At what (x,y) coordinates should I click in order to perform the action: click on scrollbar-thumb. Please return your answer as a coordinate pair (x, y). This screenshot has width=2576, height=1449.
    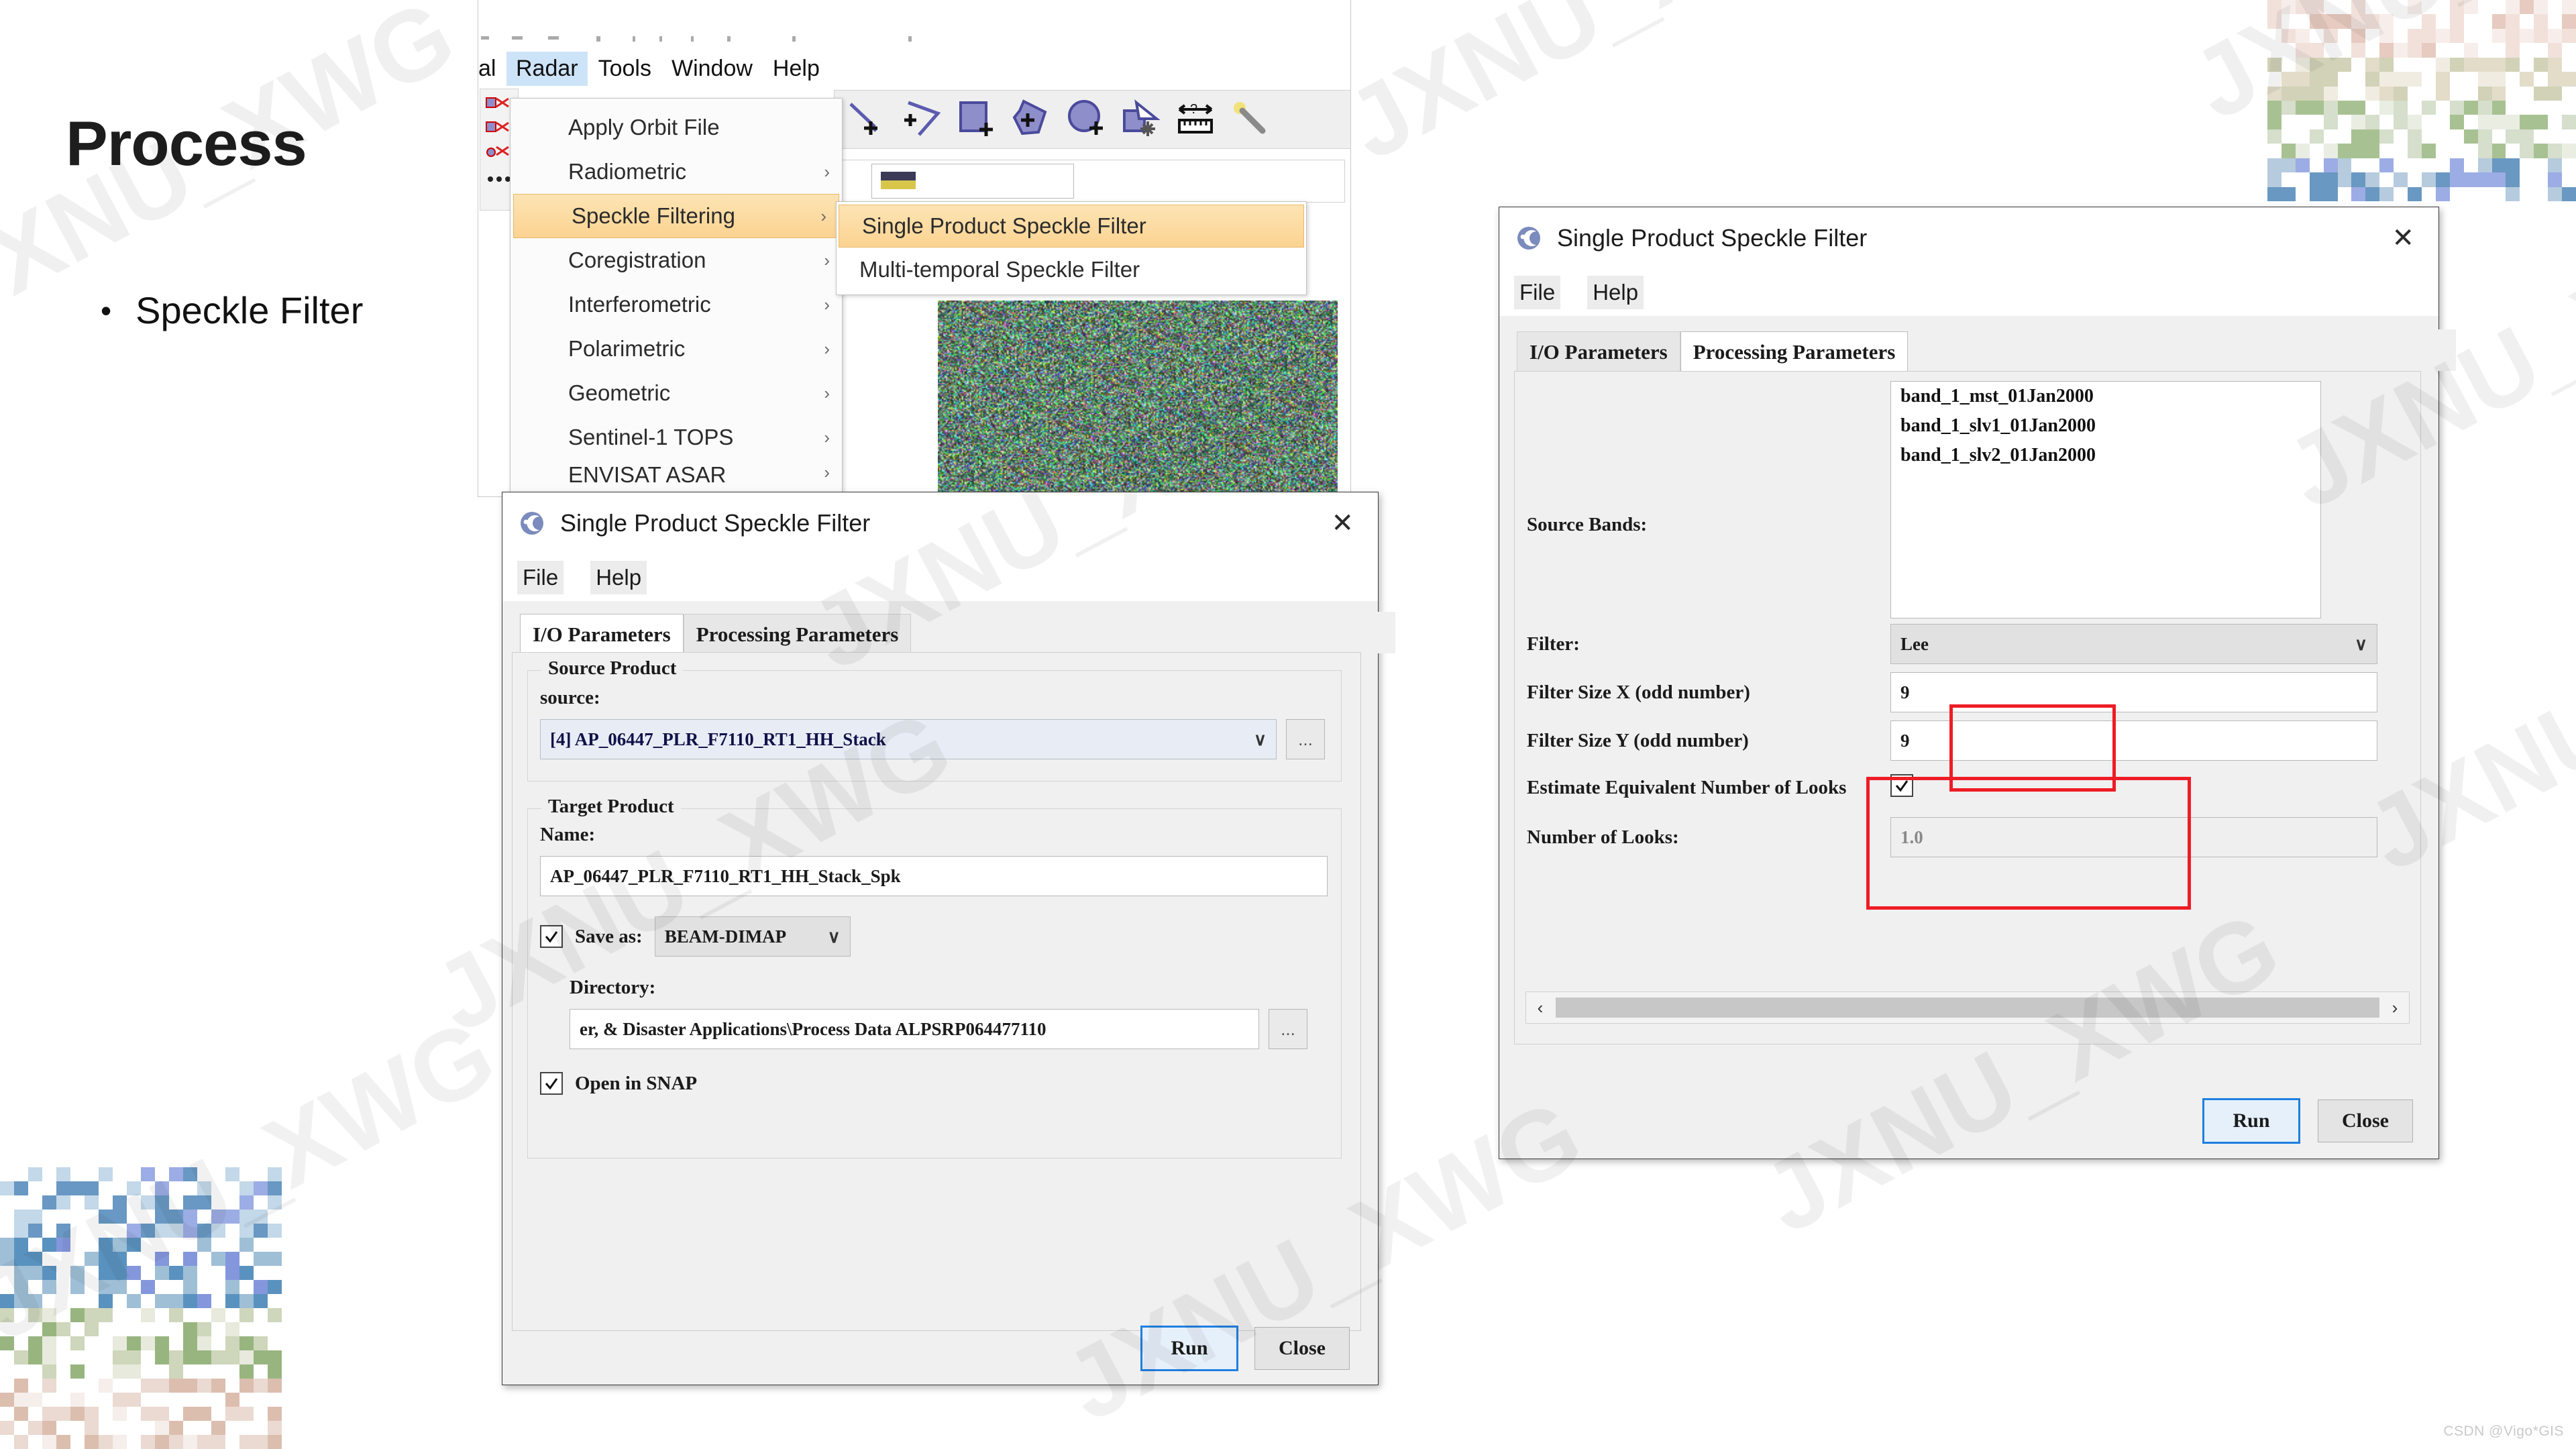
    Looking at the image, I should click on (1967, 1008).